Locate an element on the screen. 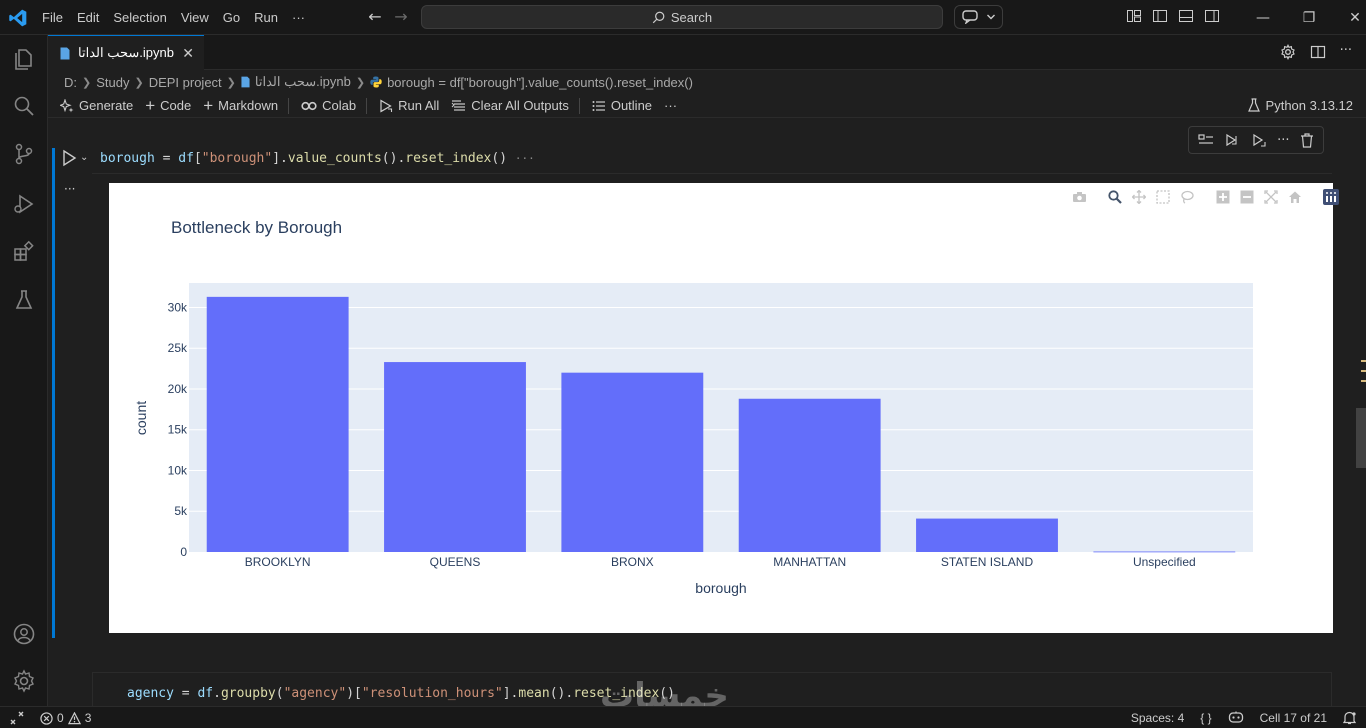  language-mode-status: { } is located at coordinates (1205, 718).